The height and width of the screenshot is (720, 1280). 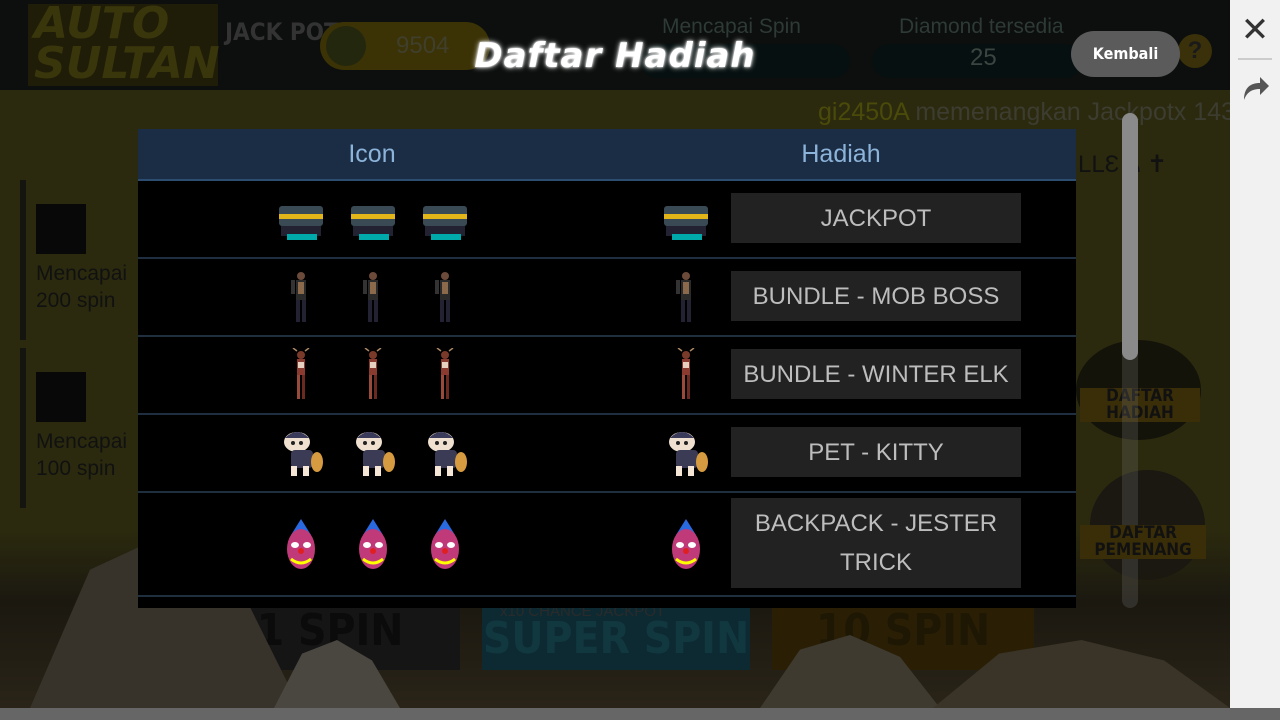 I want to click on diamond-label: Diamond tersedia, so click(x=981, y=26).